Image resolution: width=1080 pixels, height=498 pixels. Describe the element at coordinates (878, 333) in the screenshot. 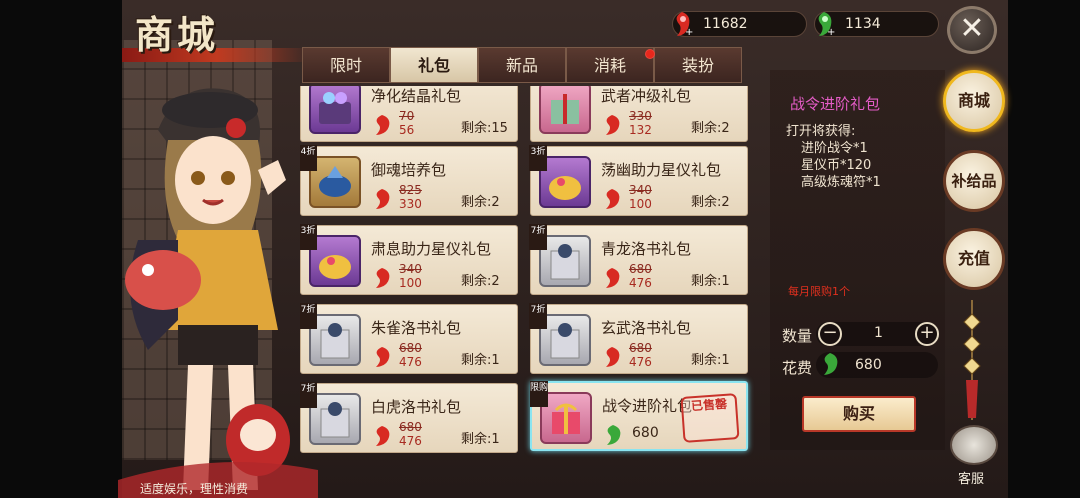

I see `quantity-value: 1` at that location.